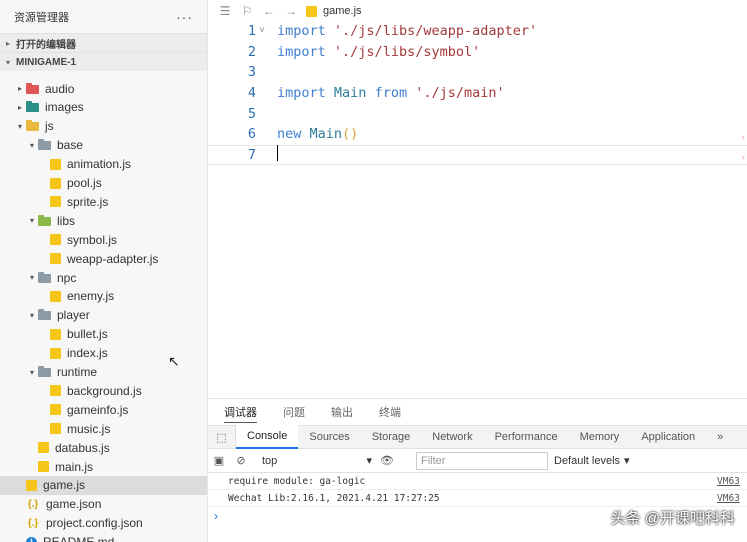 The image size is (747, 542). What do you see at coordinates (251, 154) in the screenshot?
I see `line-number: 7` at bounding box center [251, 154].